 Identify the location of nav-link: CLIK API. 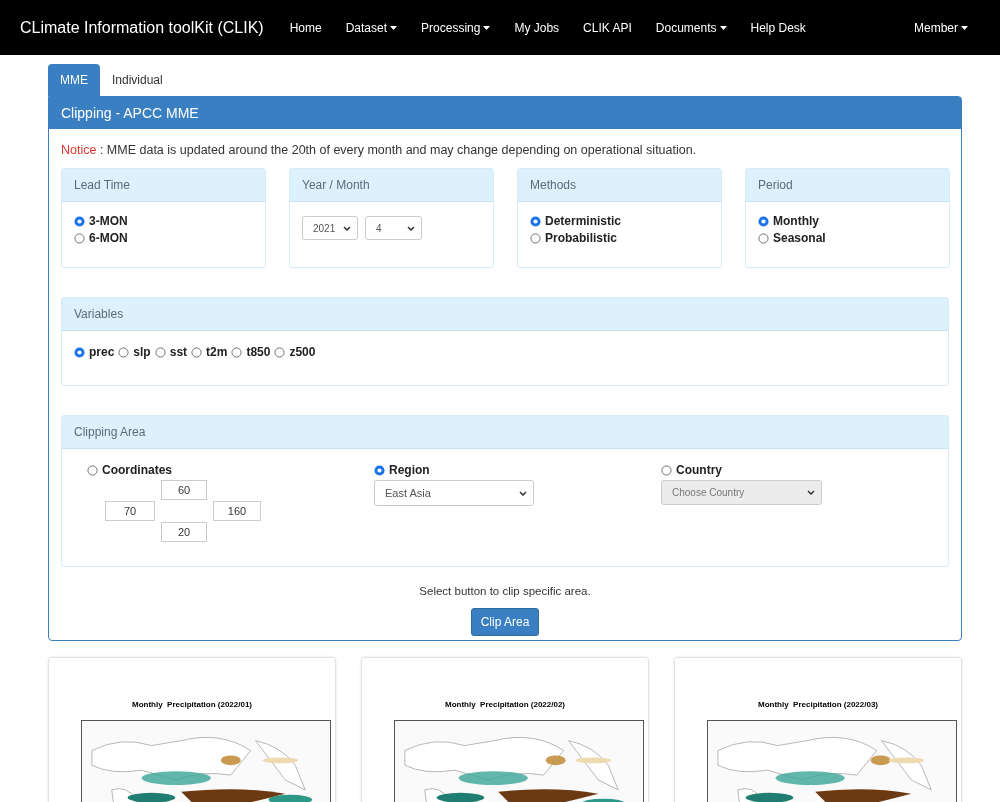
(607, 27).